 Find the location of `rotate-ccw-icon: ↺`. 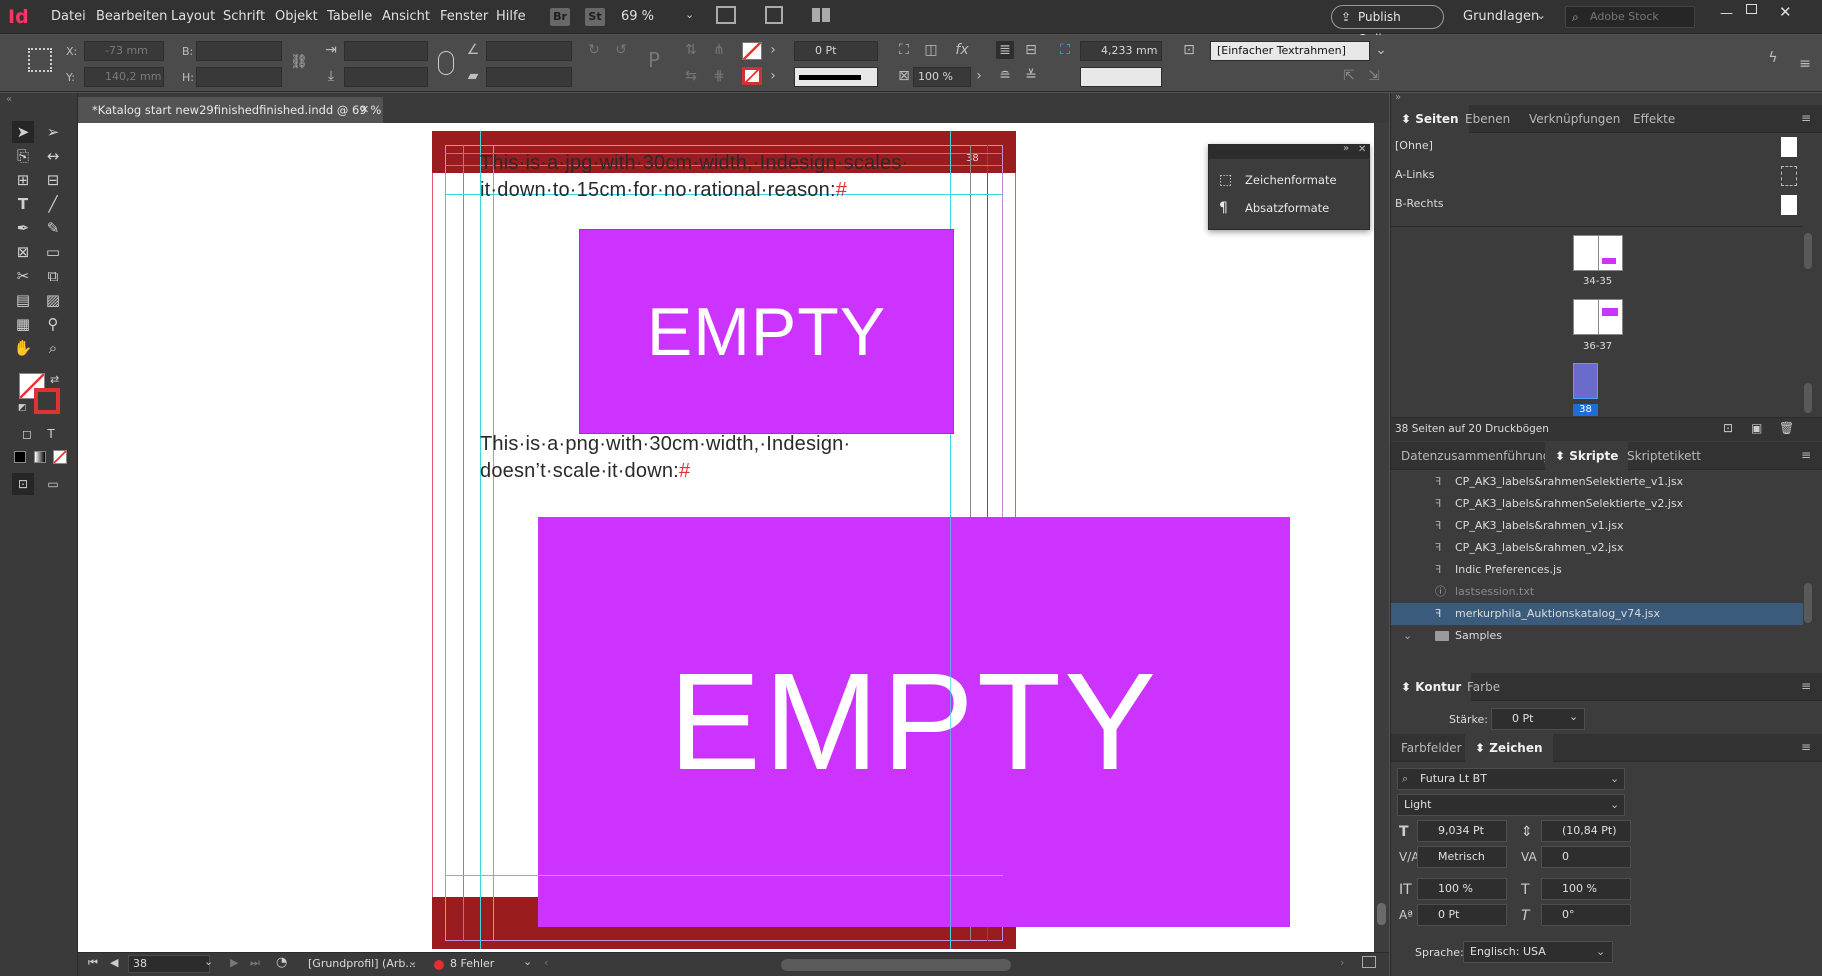

rotate-ccw-icon: ↺ is located at coordinates (621, 50).